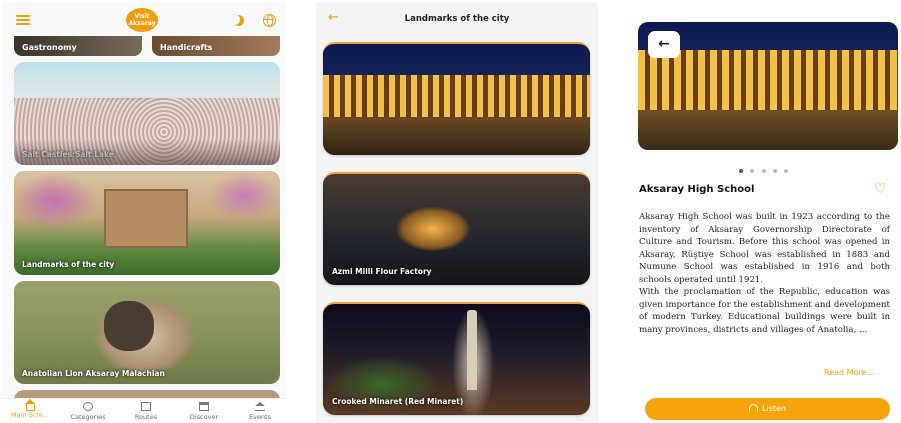 The image size is (901, 423). Describe the element at coordinates (88, 417) in the screenshot. I see `nav-label: Categories` at that location.